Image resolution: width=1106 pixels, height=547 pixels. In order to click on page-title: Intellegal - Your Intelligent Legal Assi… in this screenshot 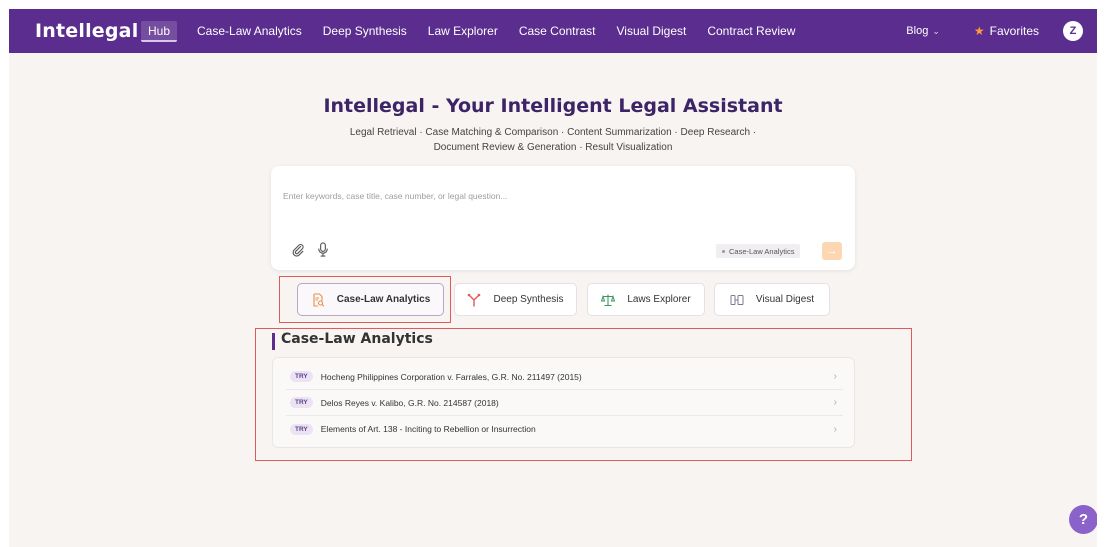, I will do `click(553, 106)`.